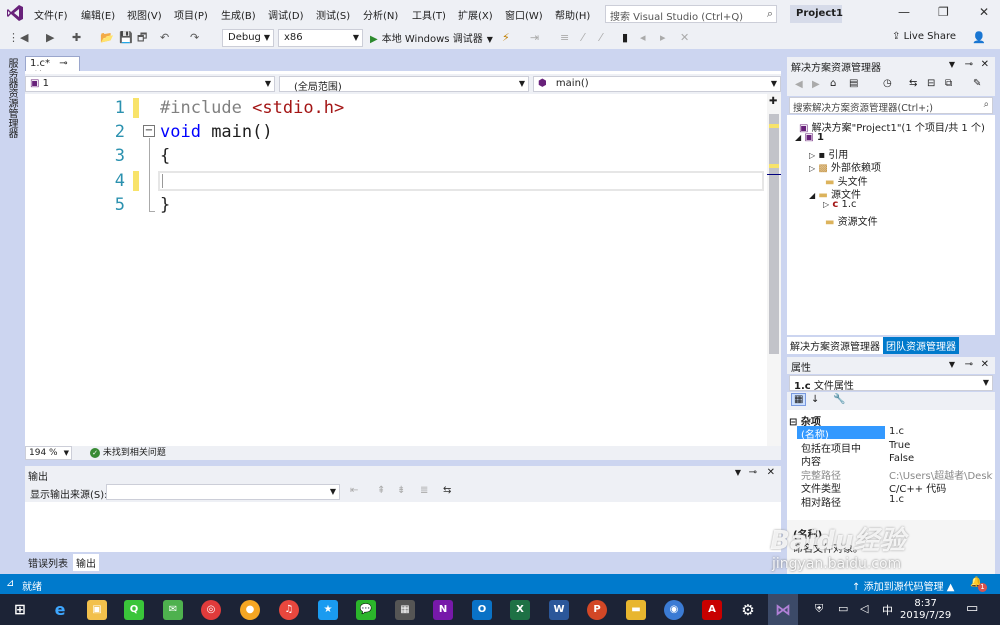 The image size is (1000, 625). What do you see at coordinates (783, 609) in the screenshot?
I see `visual-studio-taskbar-icon: ⋈` at bounding box center [783, 609].